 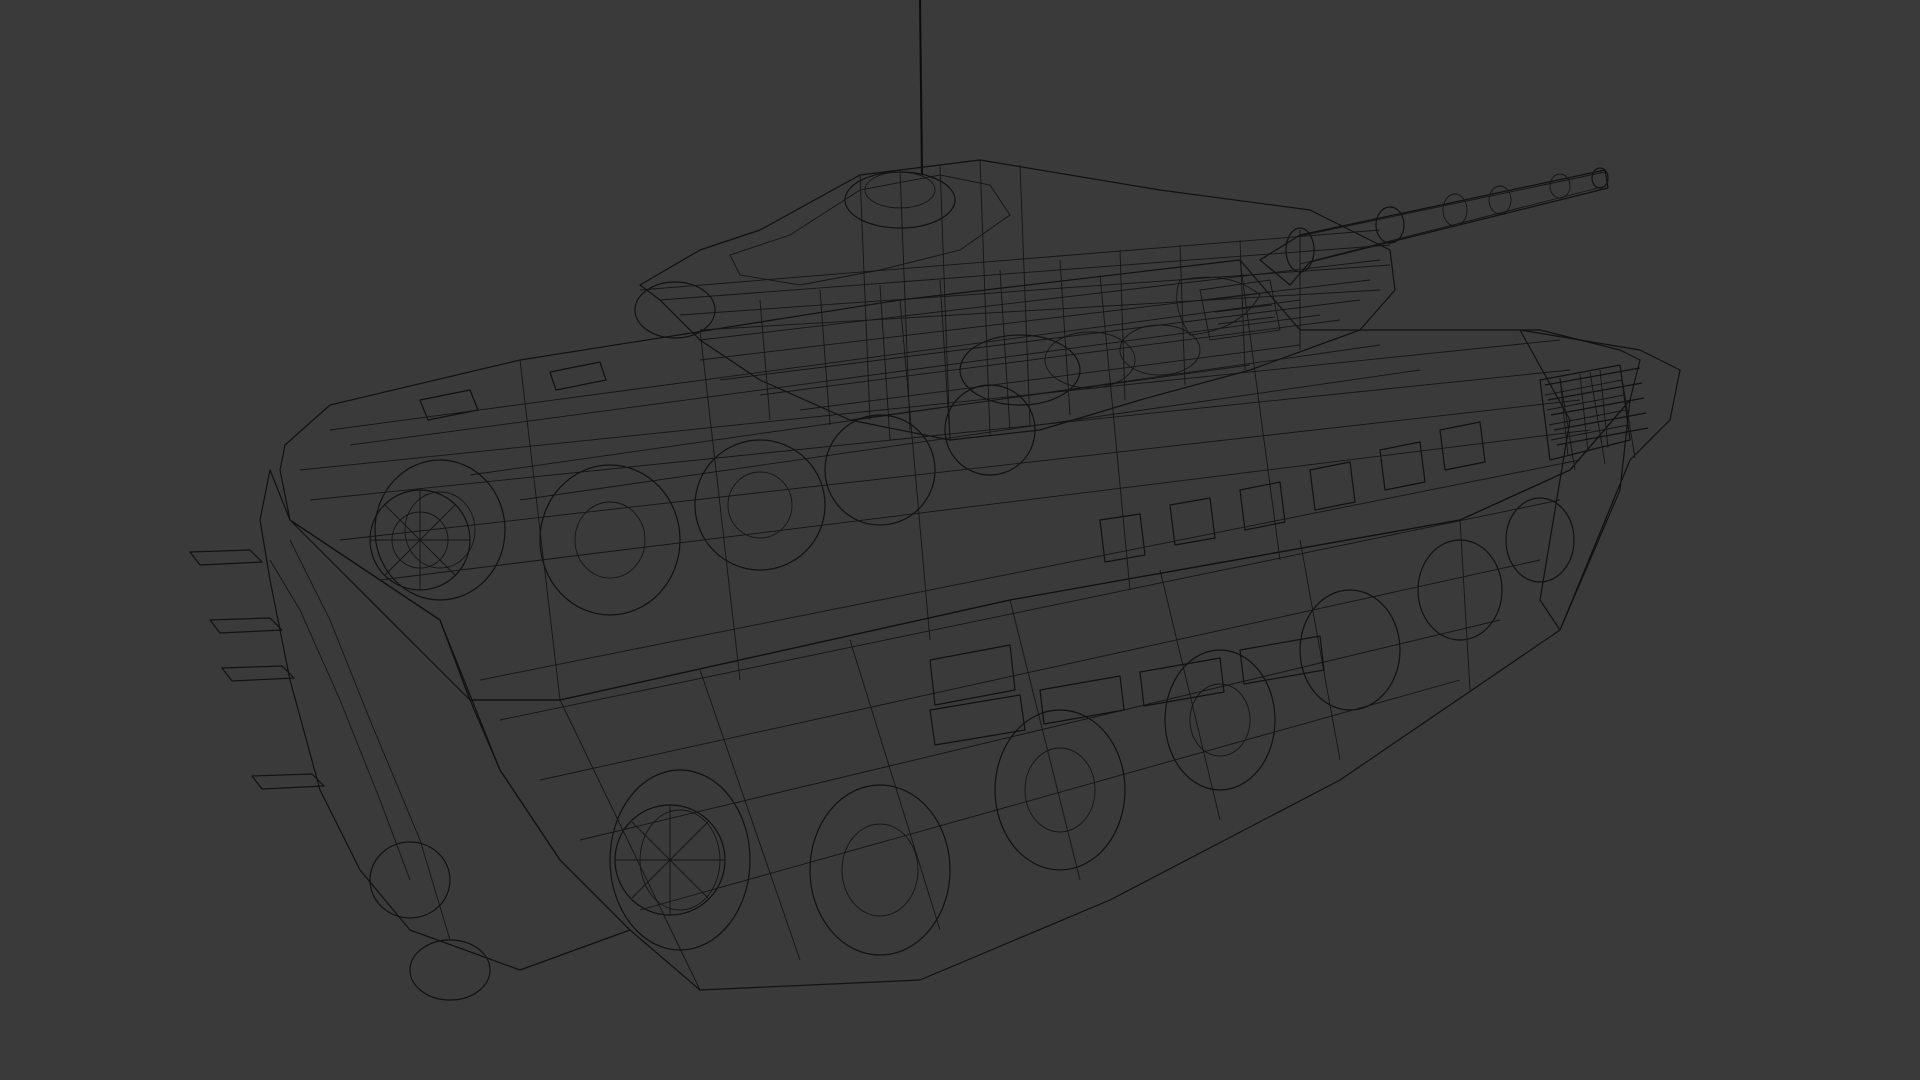 I want to click on front-hooks, so click(x=257, y=669).